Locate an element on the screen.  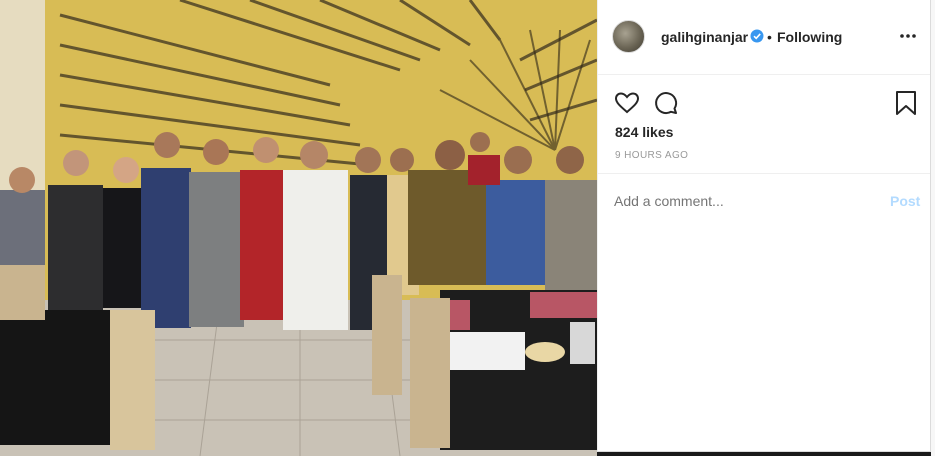
action-bar is located at coordinates (764, 98).